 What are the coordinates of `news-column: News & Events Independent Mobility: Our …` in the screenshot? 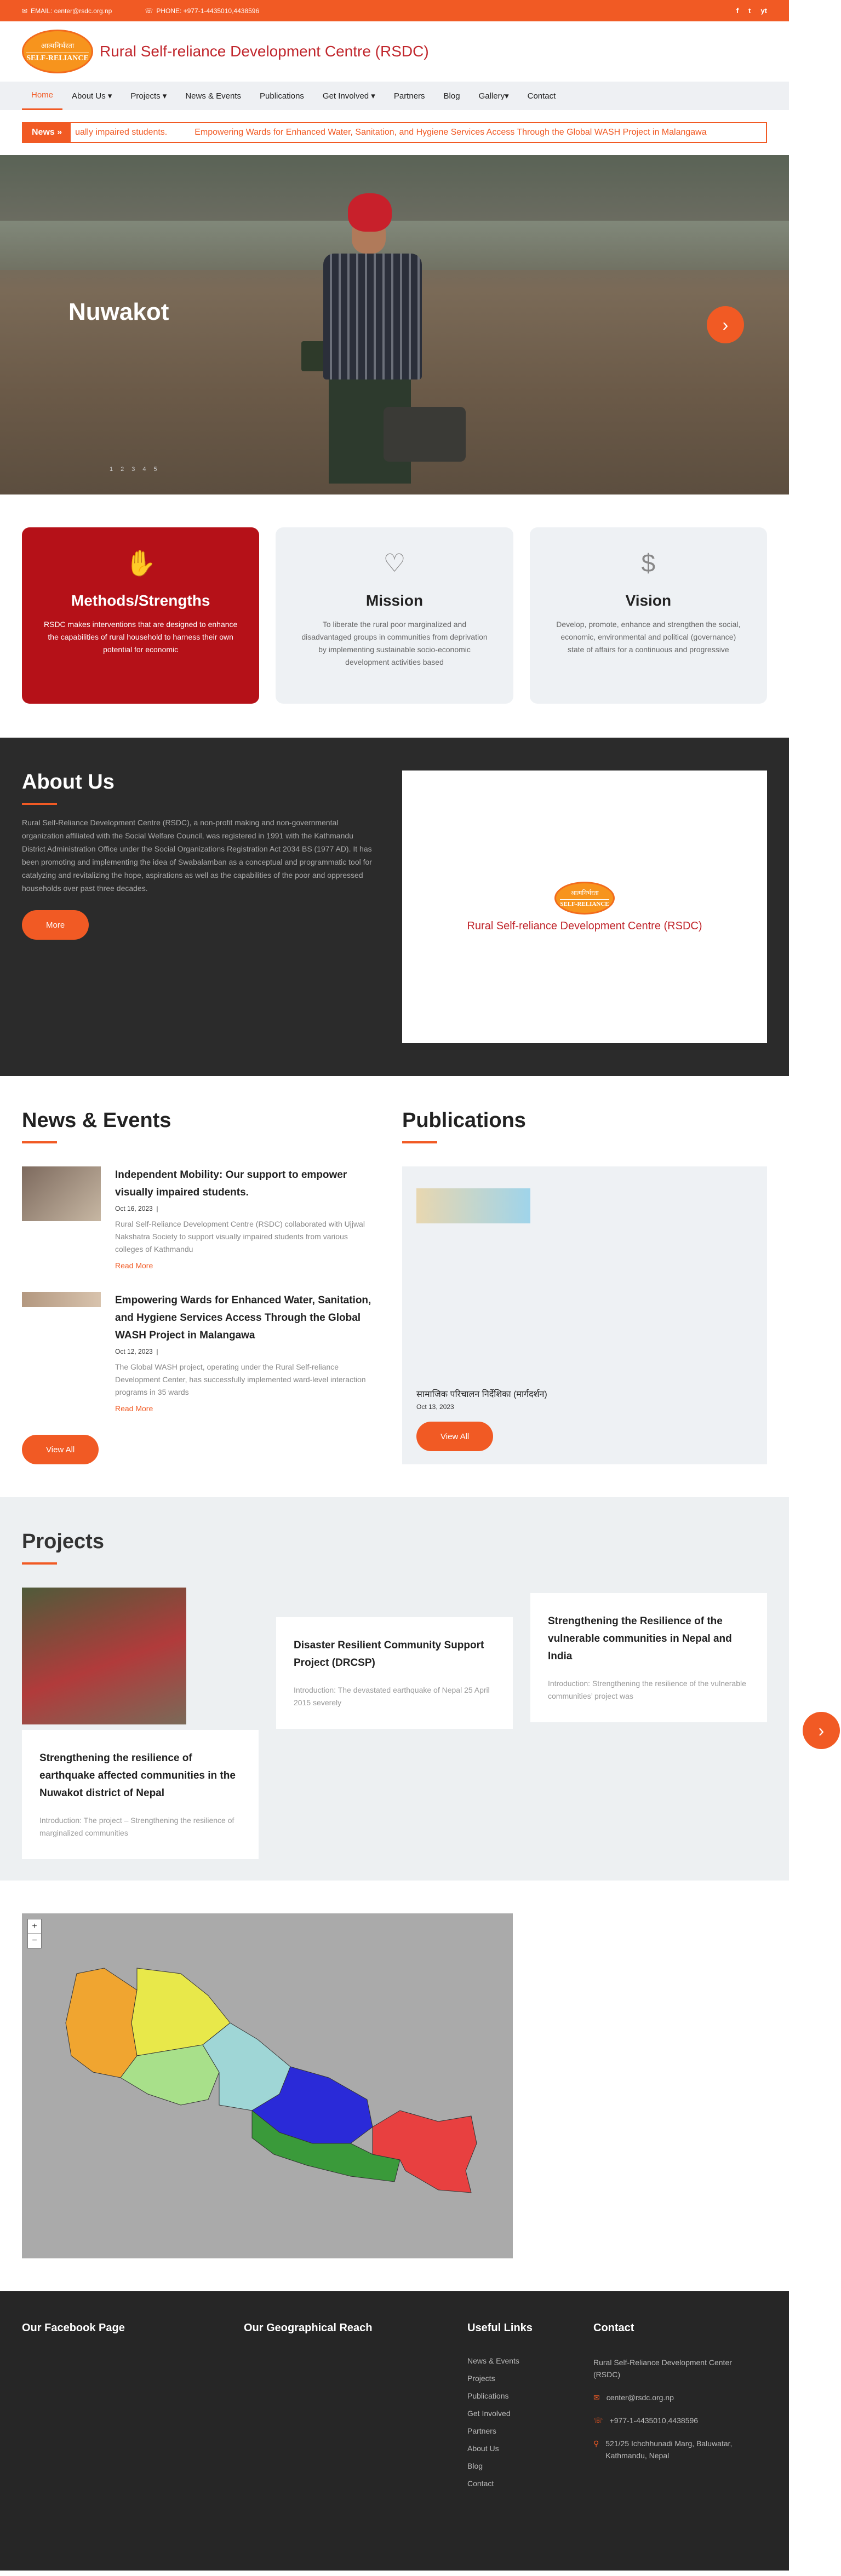 It's located at (198, 1286).